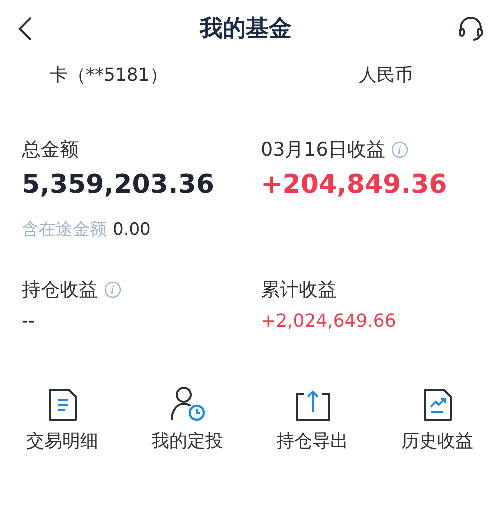  What do you see at coordinates (354, 185) in the screenshot?
I see `stat-value: +204,849.36` at bounding box center [354, 185].